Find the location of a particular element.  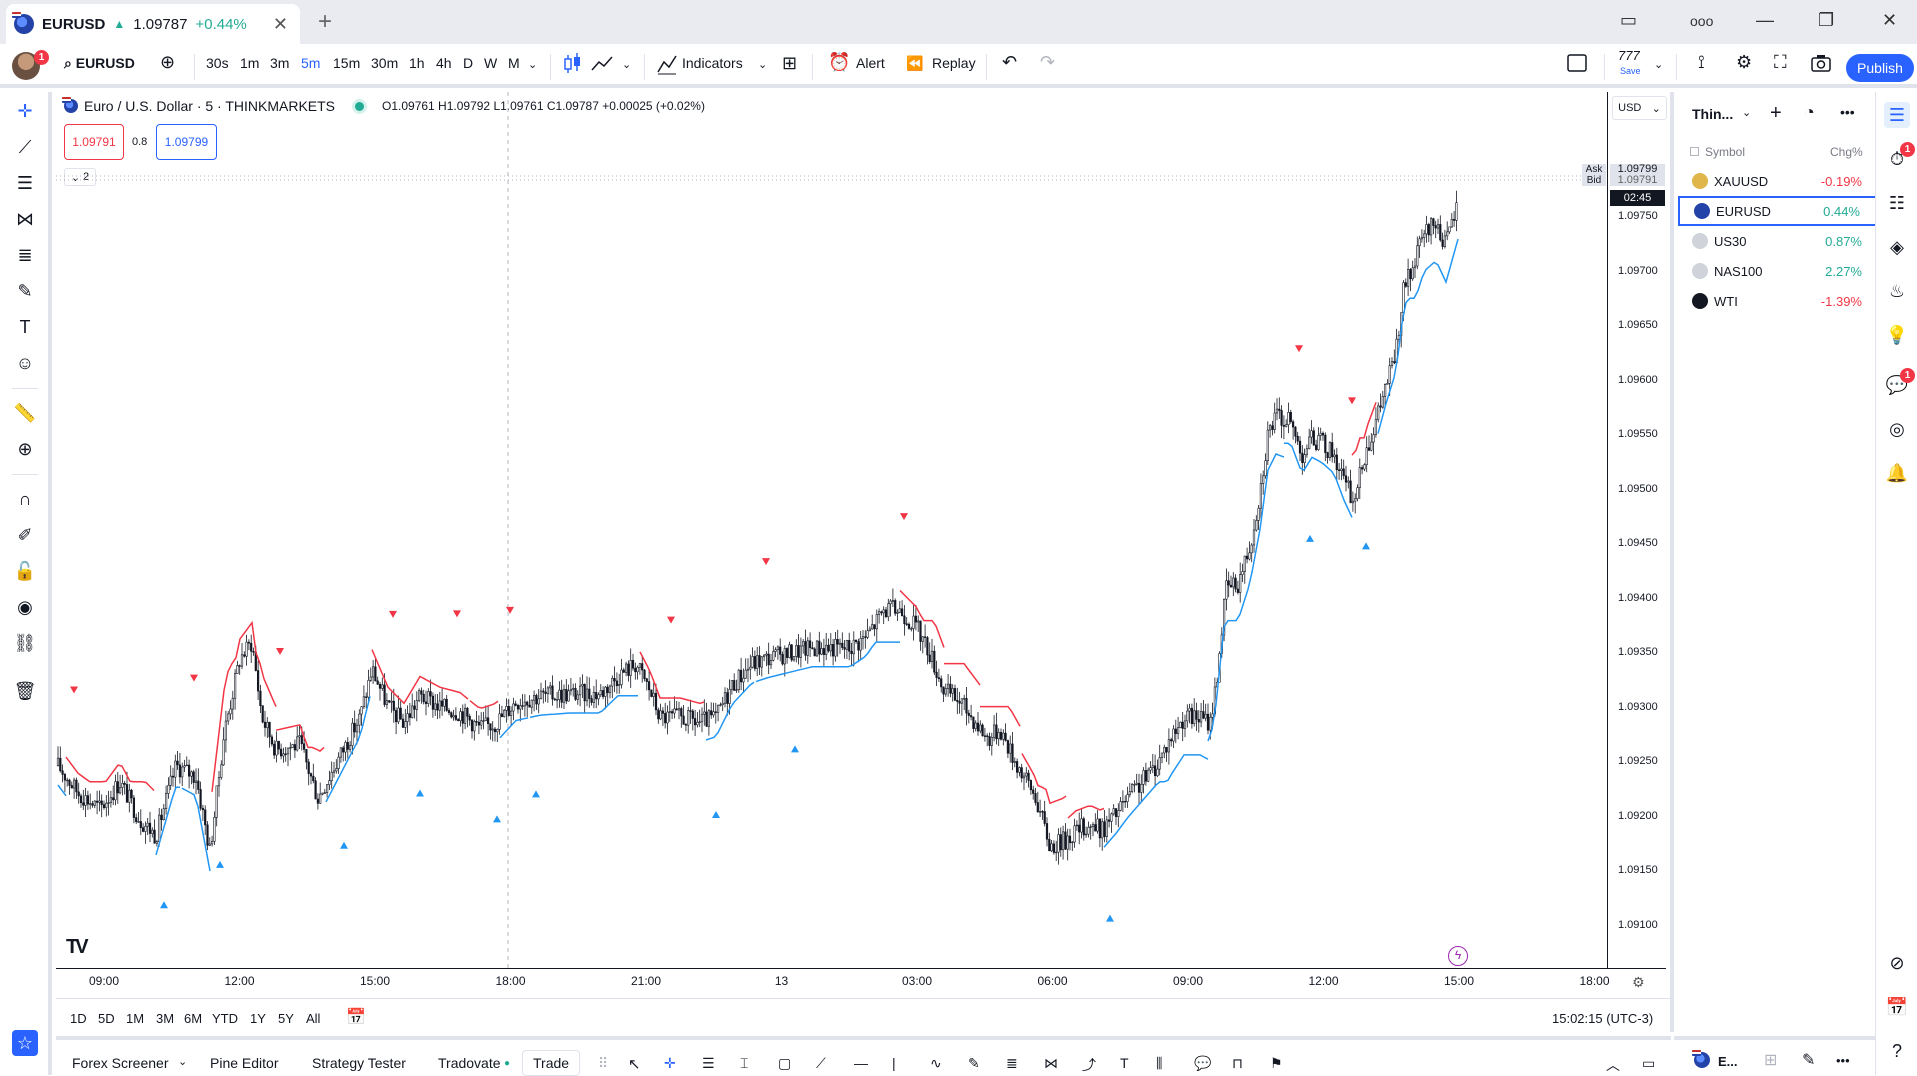

watchlist-icon: ☰ is located at coordinates (1897, 115).